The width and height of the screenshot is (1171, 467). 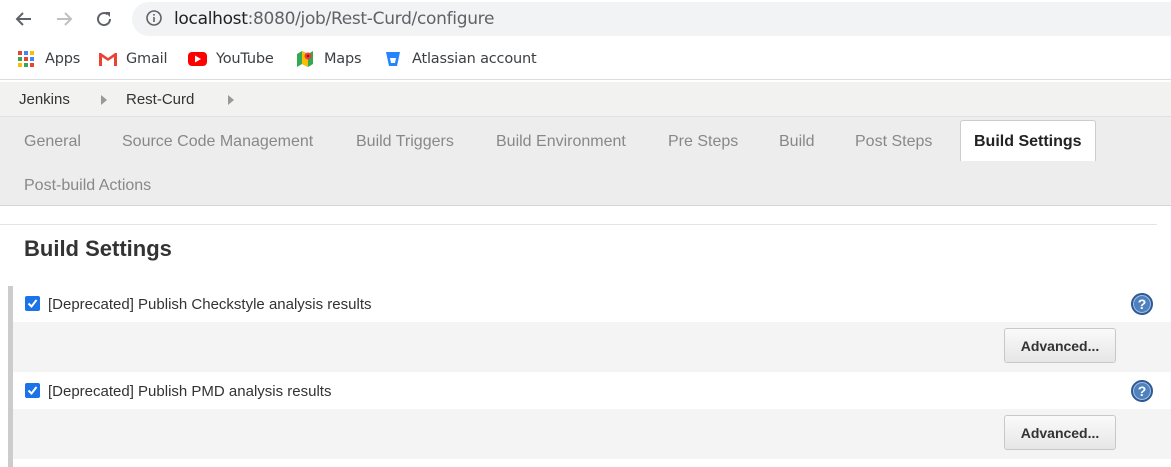 What do you see at coordinates (405, 142) in the screenshot?
I see `tab-build-triggers: Build Triggers` at bounding box center [405, 142].